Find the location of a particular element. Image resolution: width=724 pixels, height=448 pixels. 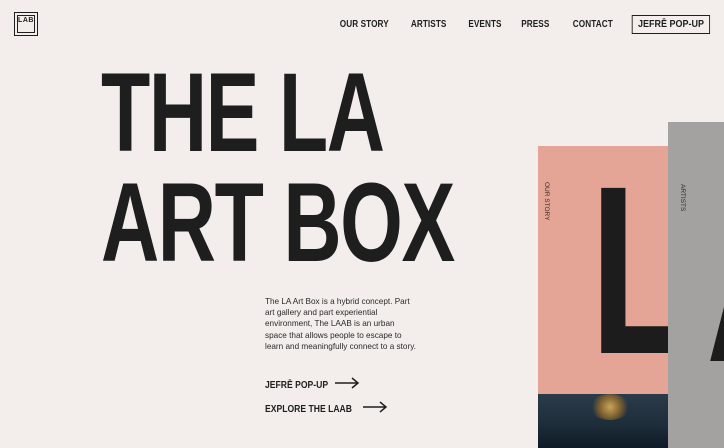

card-our-story-label: OUR STORY is located at coordinates (546, 201).